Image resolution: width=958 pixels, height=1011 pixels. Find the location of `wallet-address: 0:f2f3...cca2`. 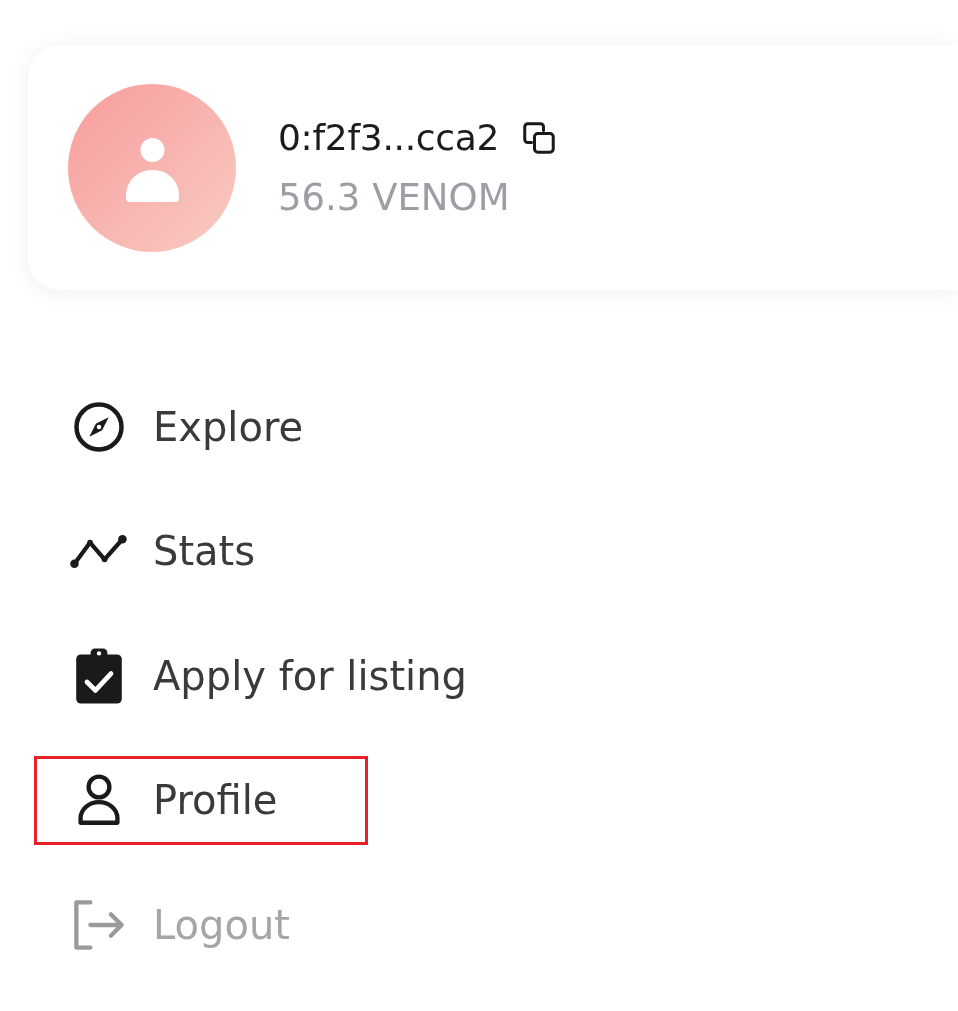

wallet-address: 0:f2f3...cca2 is located at coordinates (389, 137).